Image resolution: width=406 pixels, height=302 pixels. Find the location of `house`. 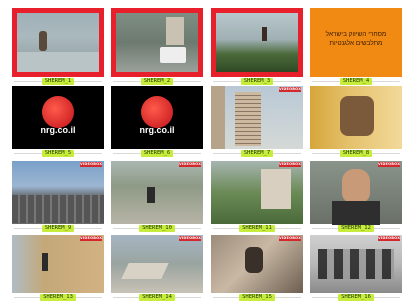

house is located at coordinates (276, 189).